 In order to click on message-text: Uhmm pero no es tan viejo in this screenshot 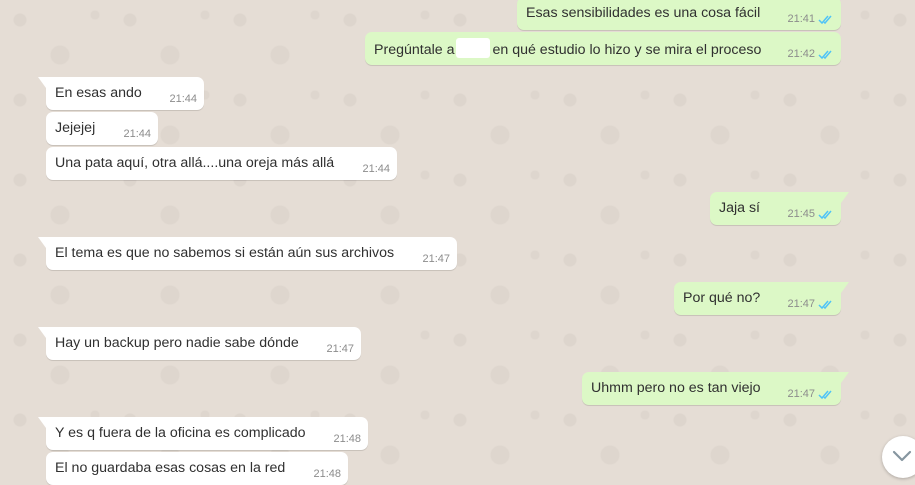, I will do `click(676, 388)`.